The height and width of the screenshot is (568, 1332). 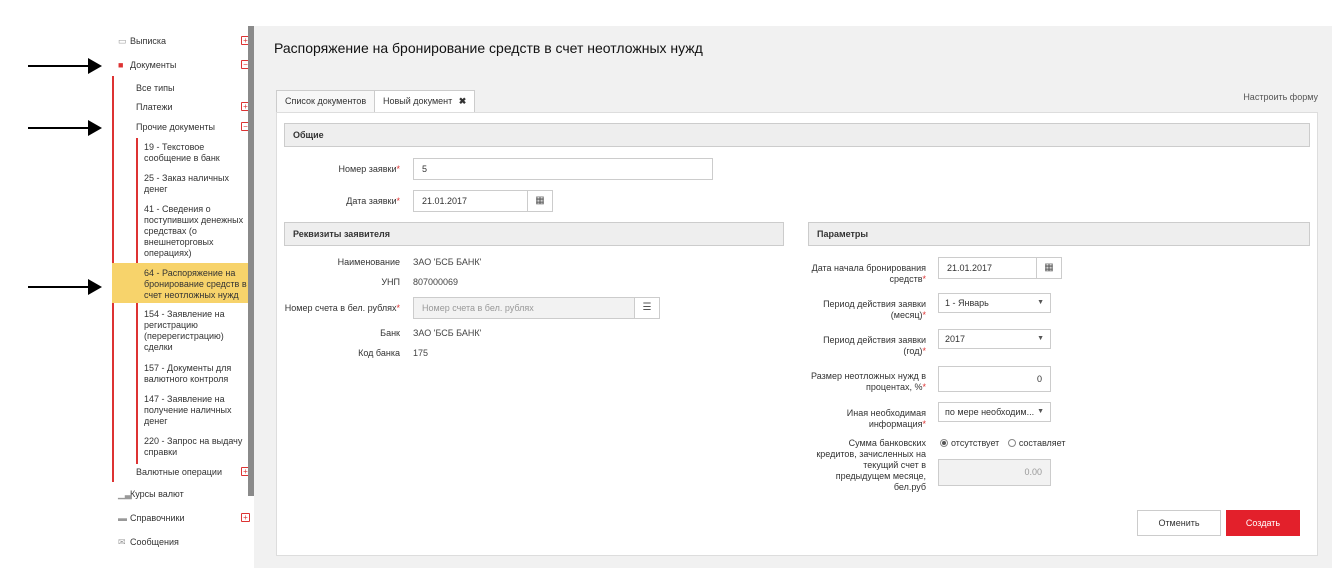 I want to click on section-general: Общие, so click(x=797, y=135).